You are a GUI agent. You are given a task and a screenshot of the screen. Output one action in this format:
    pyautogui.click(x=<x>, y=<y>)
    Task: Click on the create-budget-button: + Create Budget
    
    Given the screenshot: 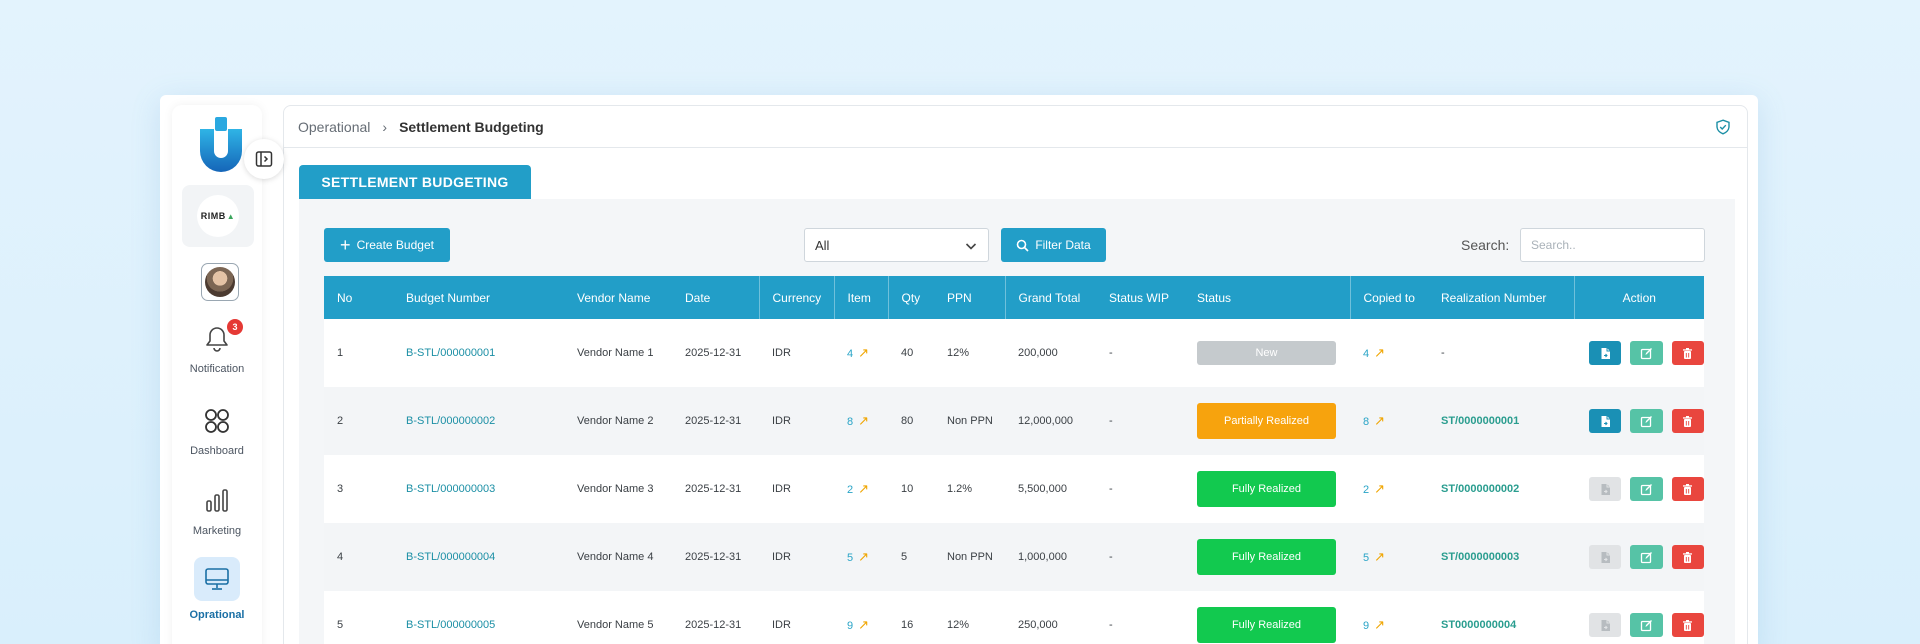 What is the action you would take?
    pyautogui.click(x=387, y=245)
    